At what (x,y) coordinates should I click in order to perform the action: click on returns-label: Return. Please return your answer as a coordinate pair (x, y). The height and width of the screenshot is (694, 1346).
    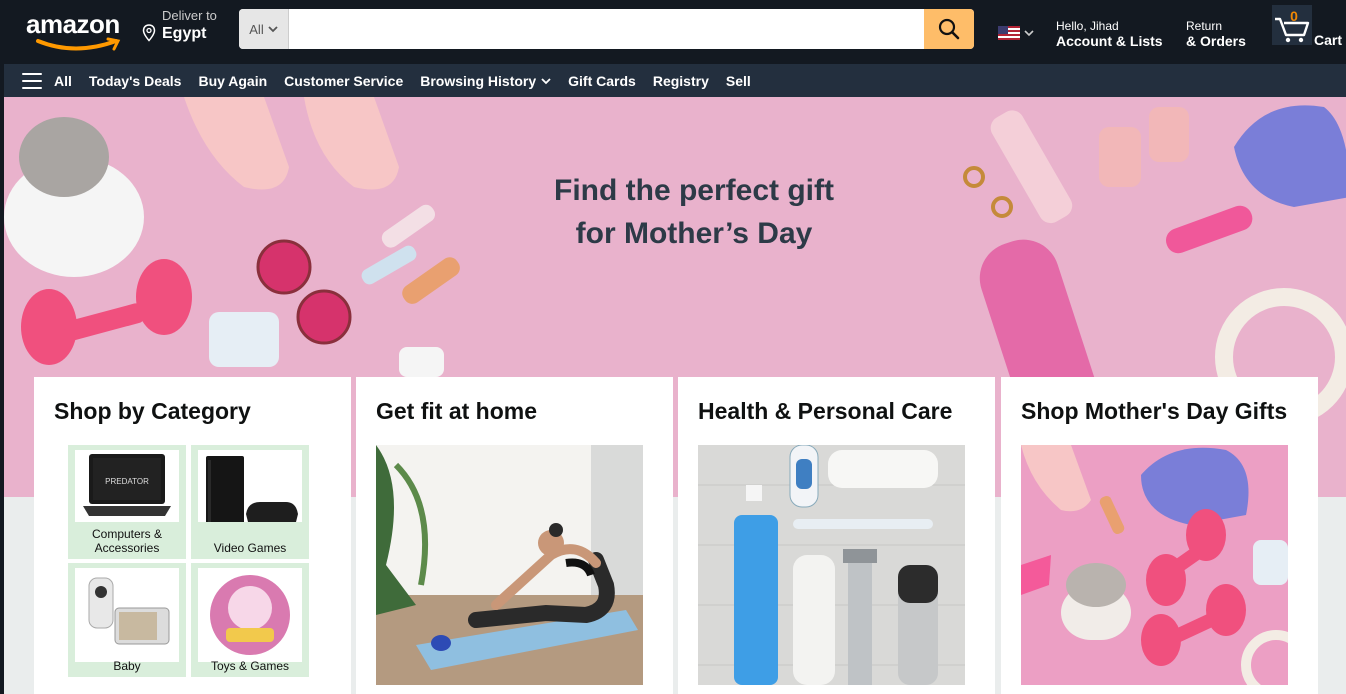
    Looking at the image, I should click on (1204, 26).